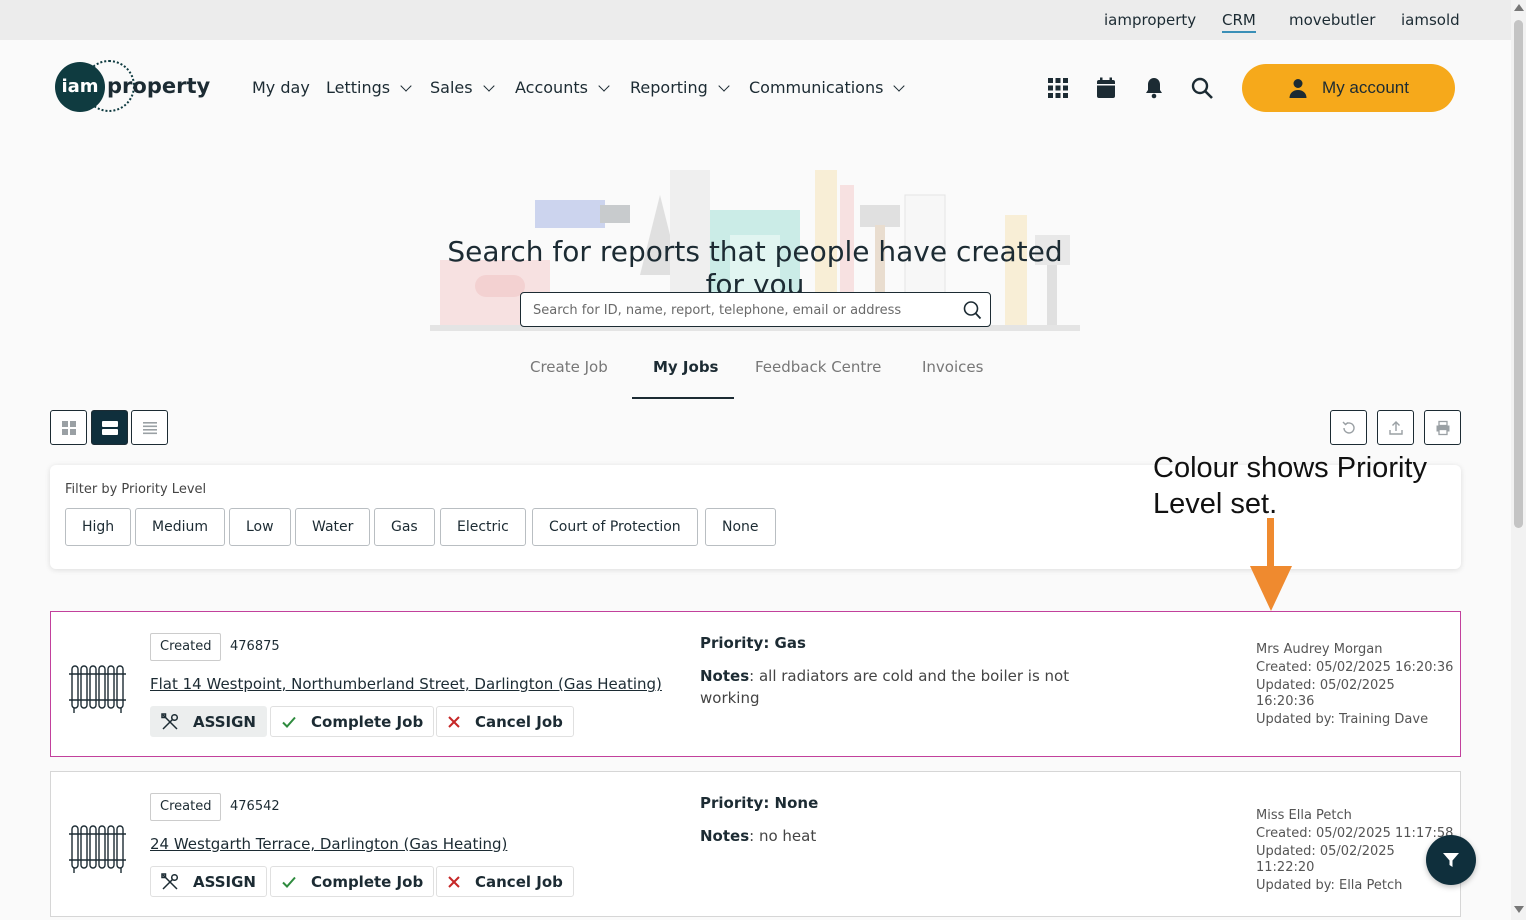 This screenshot has width=1526, height=920. What do you see at coordinates (1518, 274) in the screenshot?
I see `scrollbar-thumb` at bounding box center [1518, 274].